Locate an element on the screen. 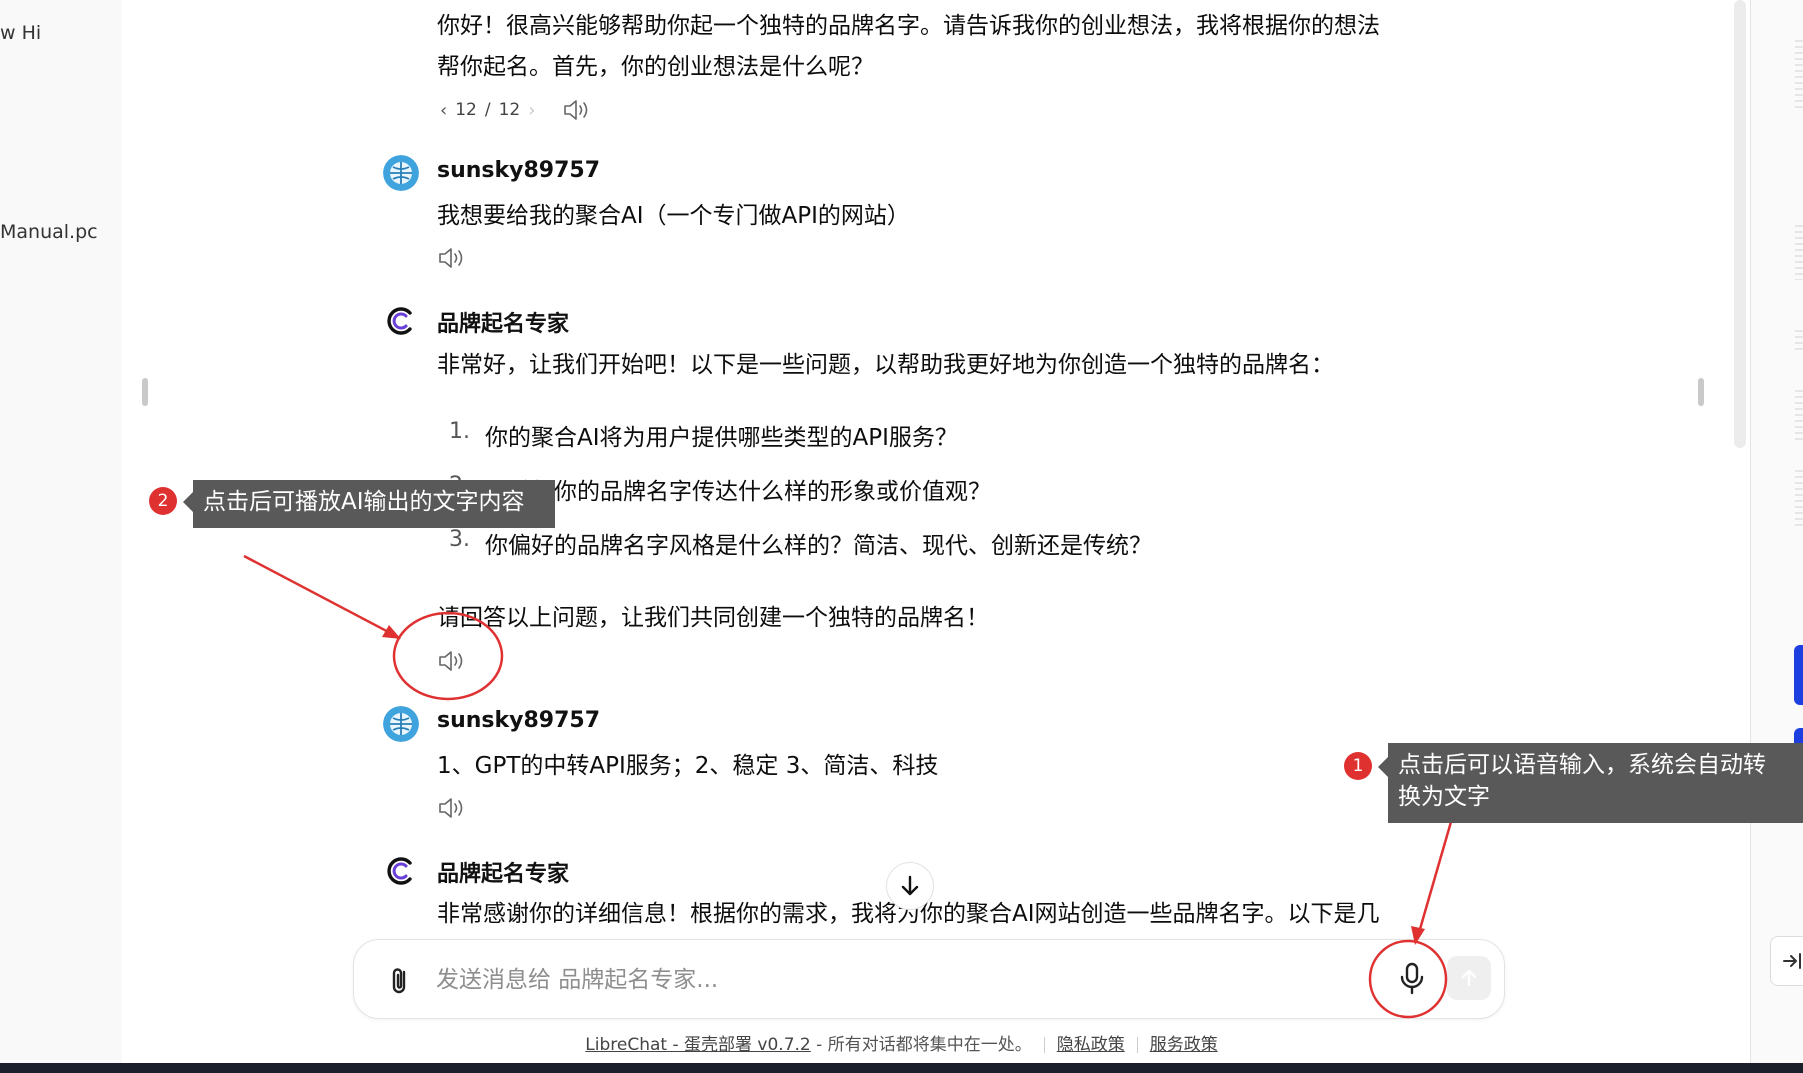 The width and height of the screenshot is (1803, 1073). list-item: 你的聚合AI将为用户提供哪些类型的API服务？ is located at coordinates (721, 438).